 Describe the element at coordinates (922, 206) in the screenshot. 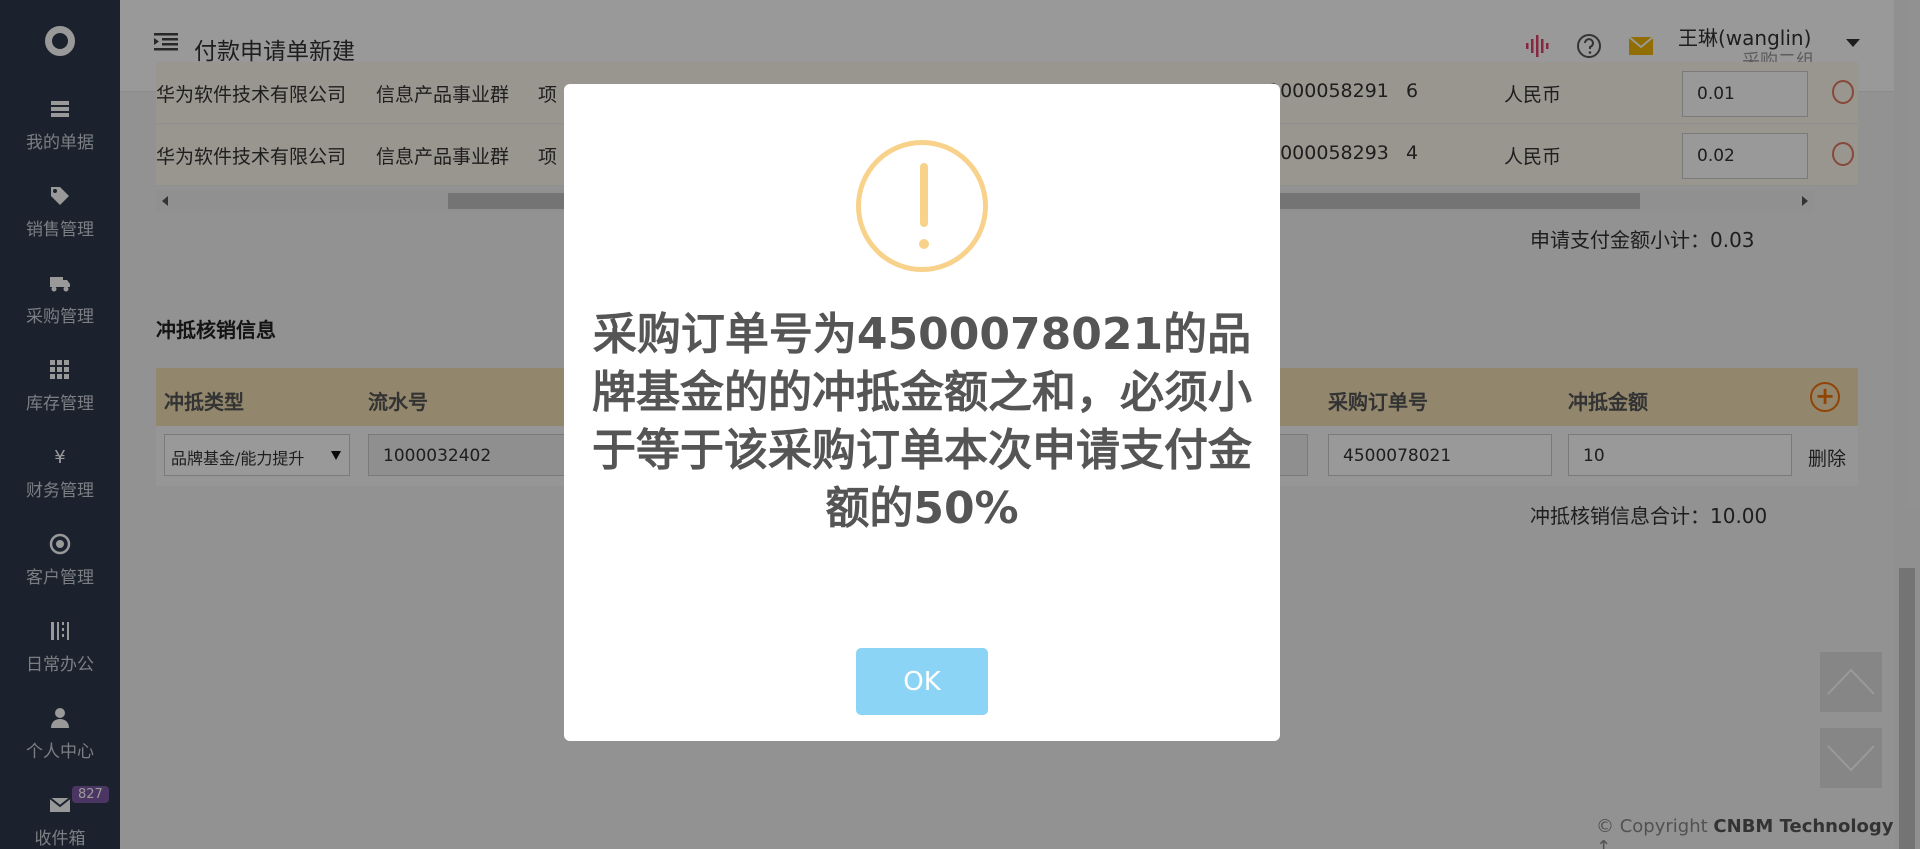

I see `warning-icon` at that location.